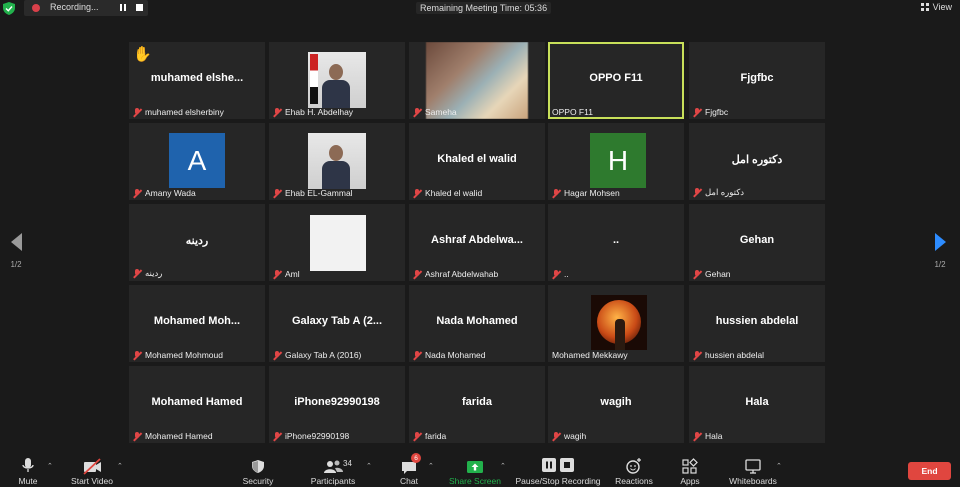 This screenshot has height=487, width=960. What do you see at coordinates (757, 161) in the screenshot?
I see `participant-tile: دكتوره امل دكتوره امل` at bounding box center [757, 161].